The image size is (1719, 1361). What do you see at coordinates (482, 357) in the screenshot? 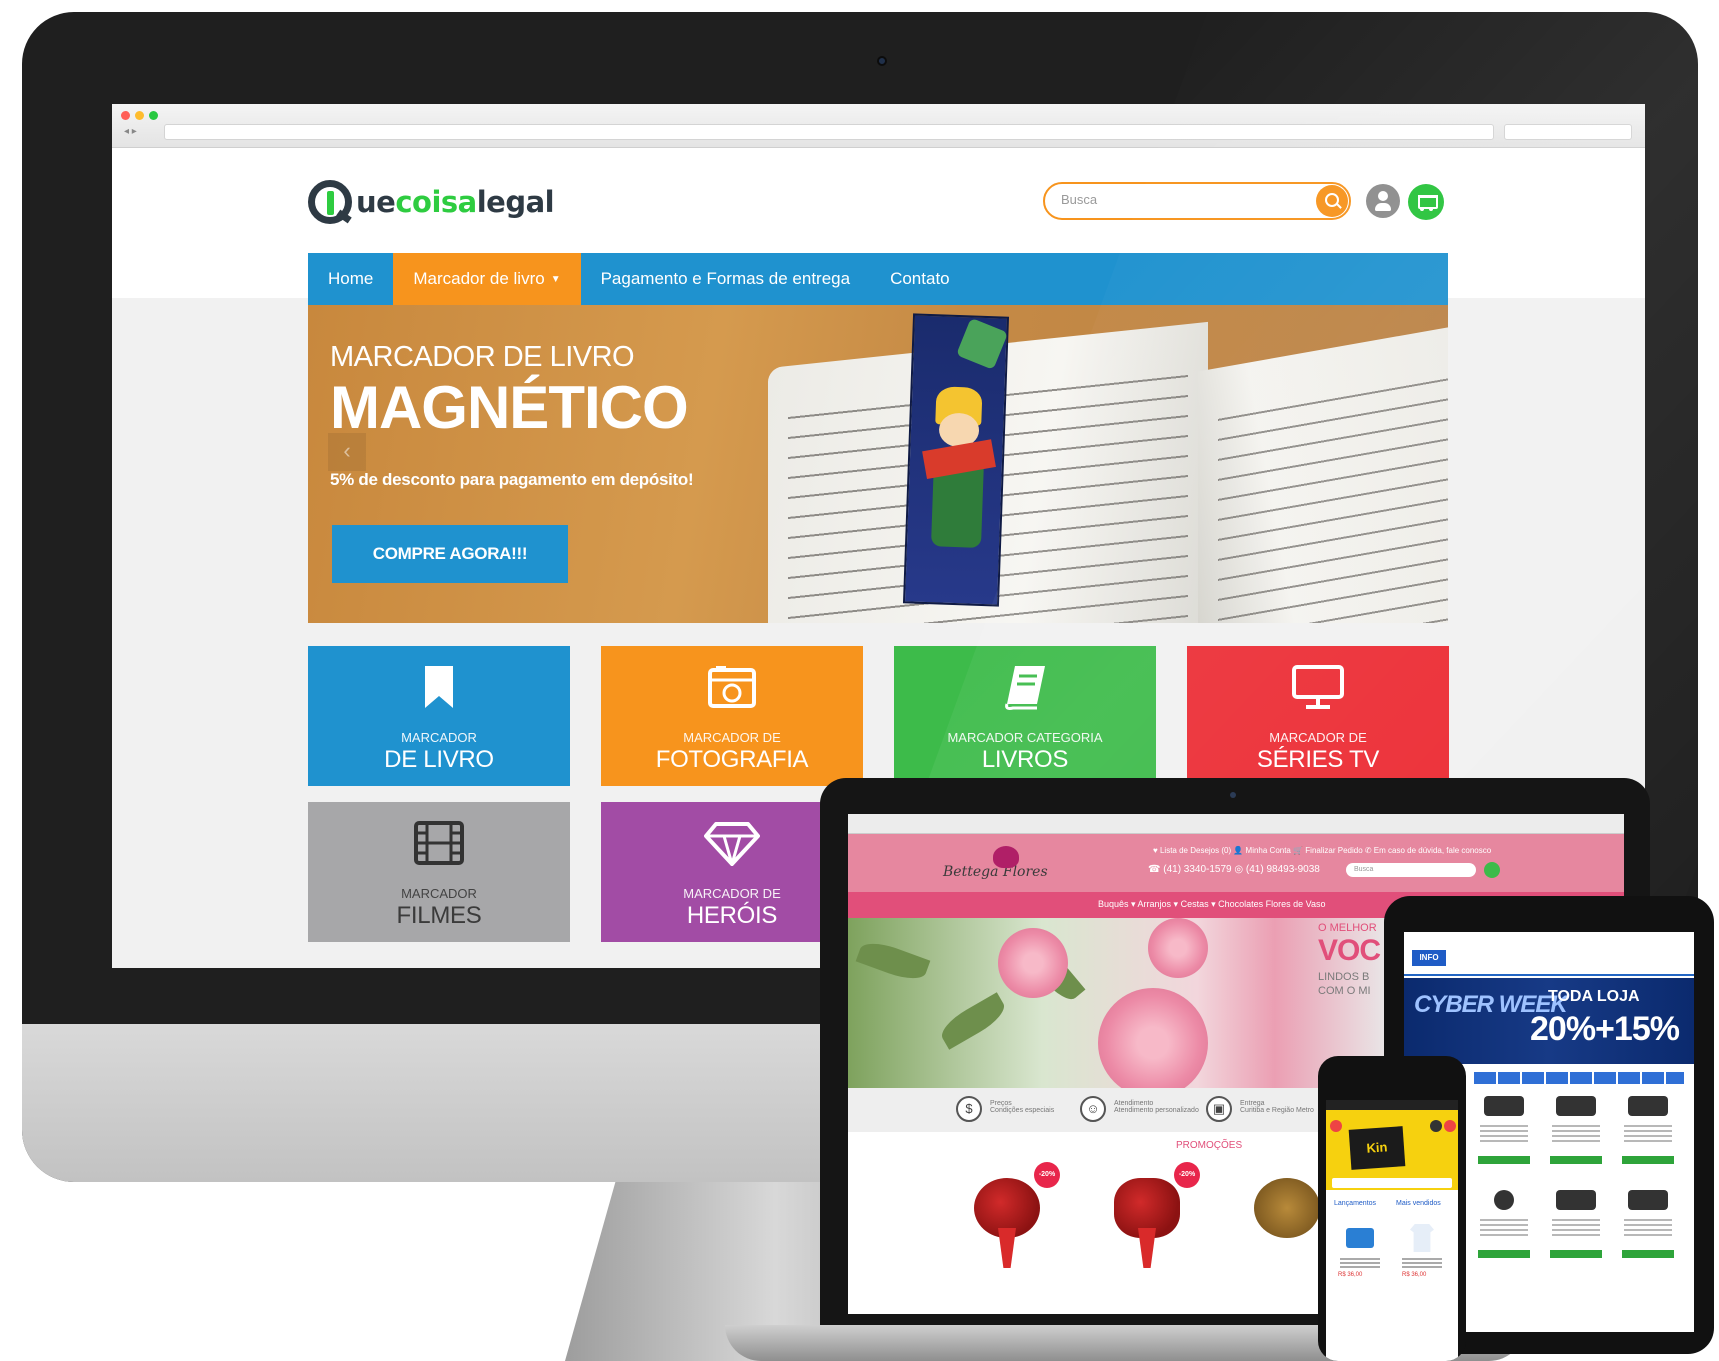
I see `hero-subtitle: MARCADOR DE LIVRO` at bounding box center [482, 357].